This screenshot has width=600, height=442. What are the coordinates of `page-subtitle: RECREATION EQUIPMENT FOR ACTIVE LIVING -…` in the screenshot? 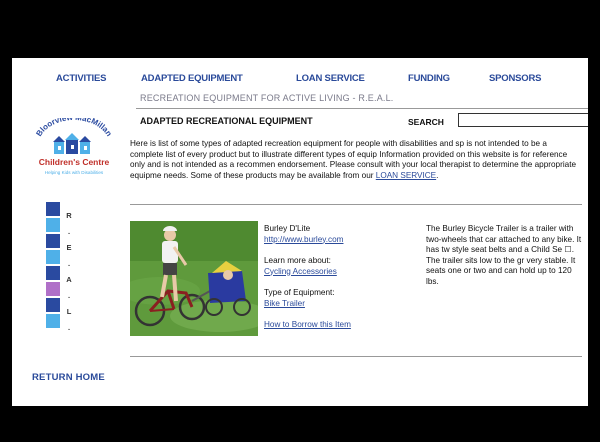 It's located at (267, 98).